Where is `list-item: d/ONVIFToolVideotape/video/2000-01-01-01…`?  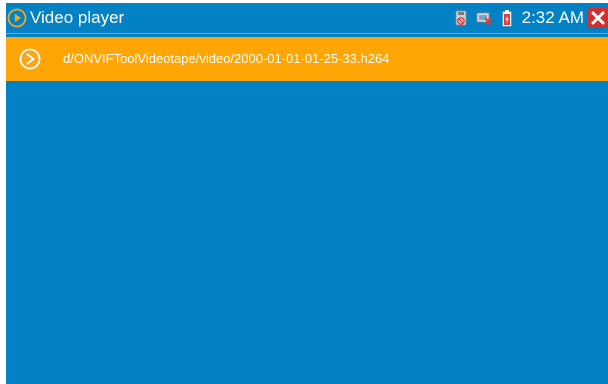
list-item: d/ONVIFToolVideotape/video/2000-01-01-01… is located at coordinates (307, 59).